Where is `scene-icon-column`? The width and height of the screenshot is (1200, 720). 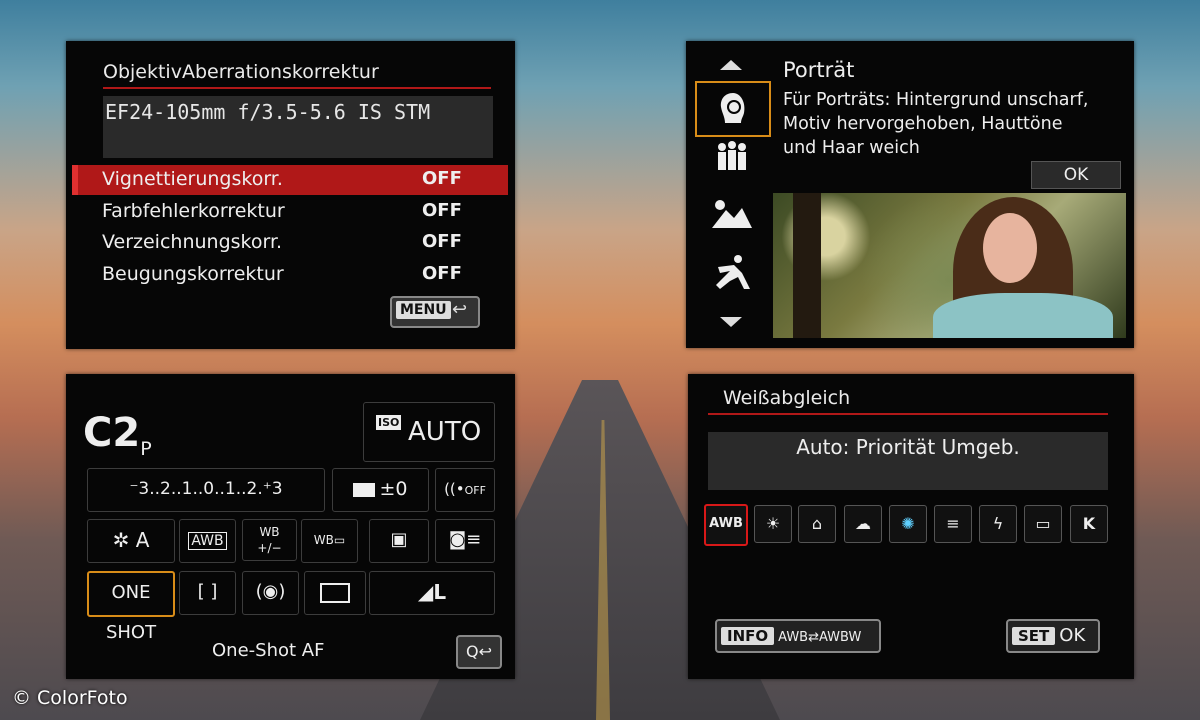
scene-icon-column is located at coordinates (732, 194).